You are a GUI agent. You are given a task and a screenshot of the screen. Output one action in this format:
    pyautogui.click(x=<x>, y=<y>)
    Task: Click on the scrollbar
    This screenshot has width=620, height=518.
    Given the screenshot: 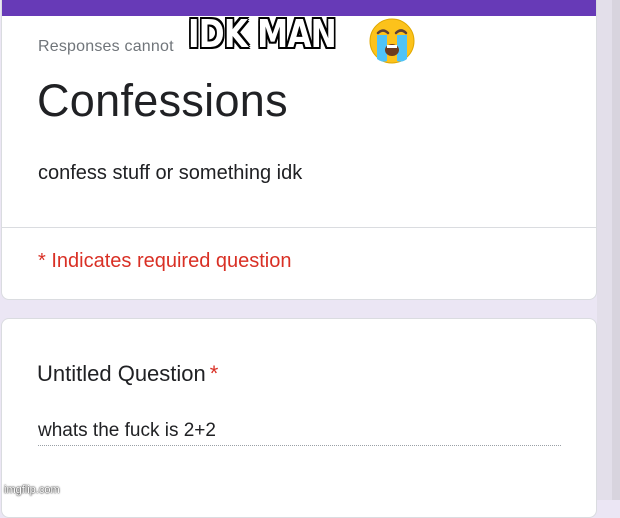 What is the action you would take?
    pyautogui.click(x=616, y=250)
    